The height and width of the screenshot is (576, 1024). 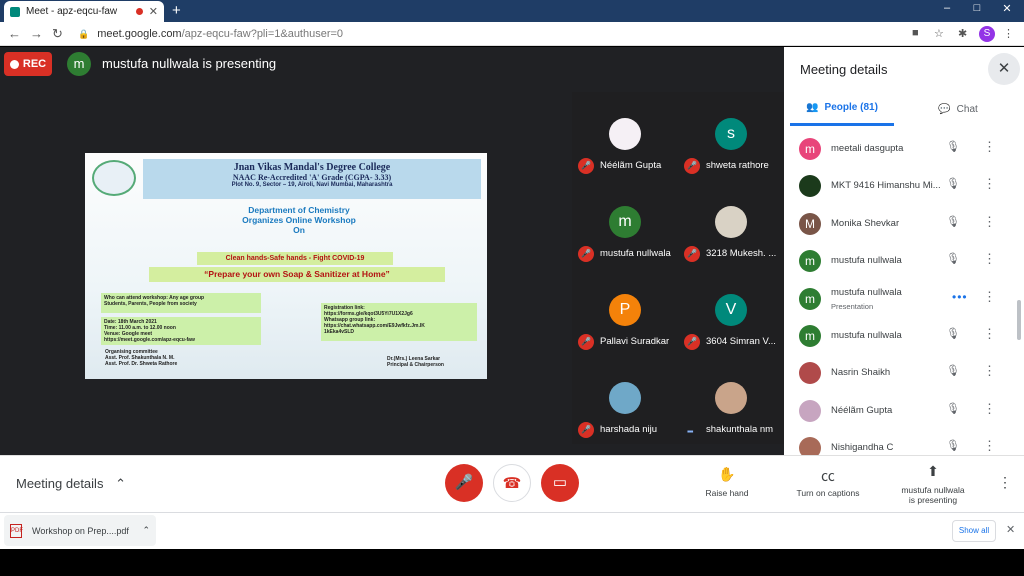 What do you see at coordinates (852, 306) in the screenshot?
I see `participant-subtitle: Presentation` at bounding box center [852, 306].